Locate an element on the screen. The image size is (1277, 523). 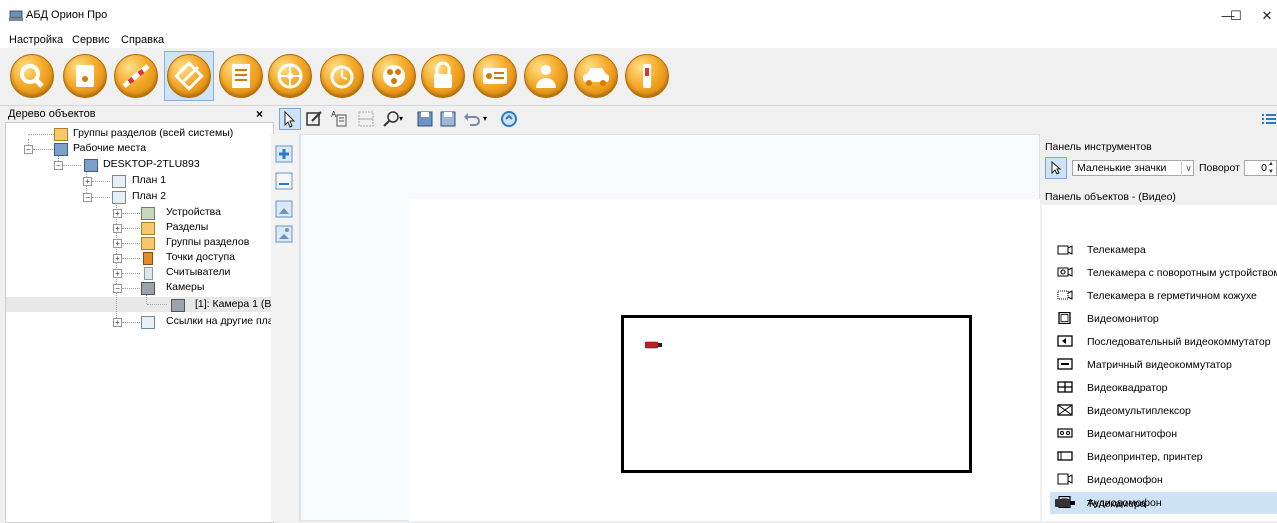
tree-close-button: × is located at coordinates (259, 114).